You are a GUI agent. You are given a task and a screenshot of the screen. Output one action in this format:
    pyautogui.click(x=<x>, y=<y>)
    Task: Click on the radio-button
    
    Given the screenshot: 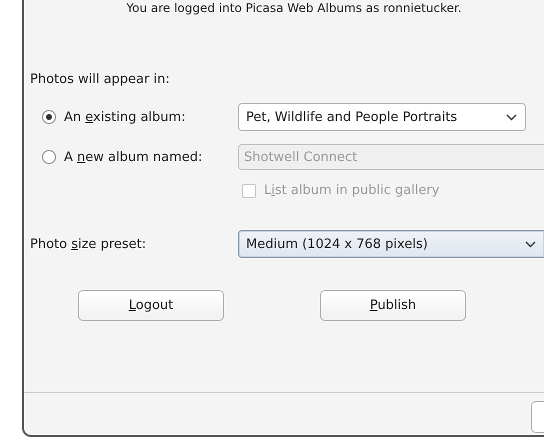 What is the action you would take?
    pyautogui.click(x=49, y=117)
    